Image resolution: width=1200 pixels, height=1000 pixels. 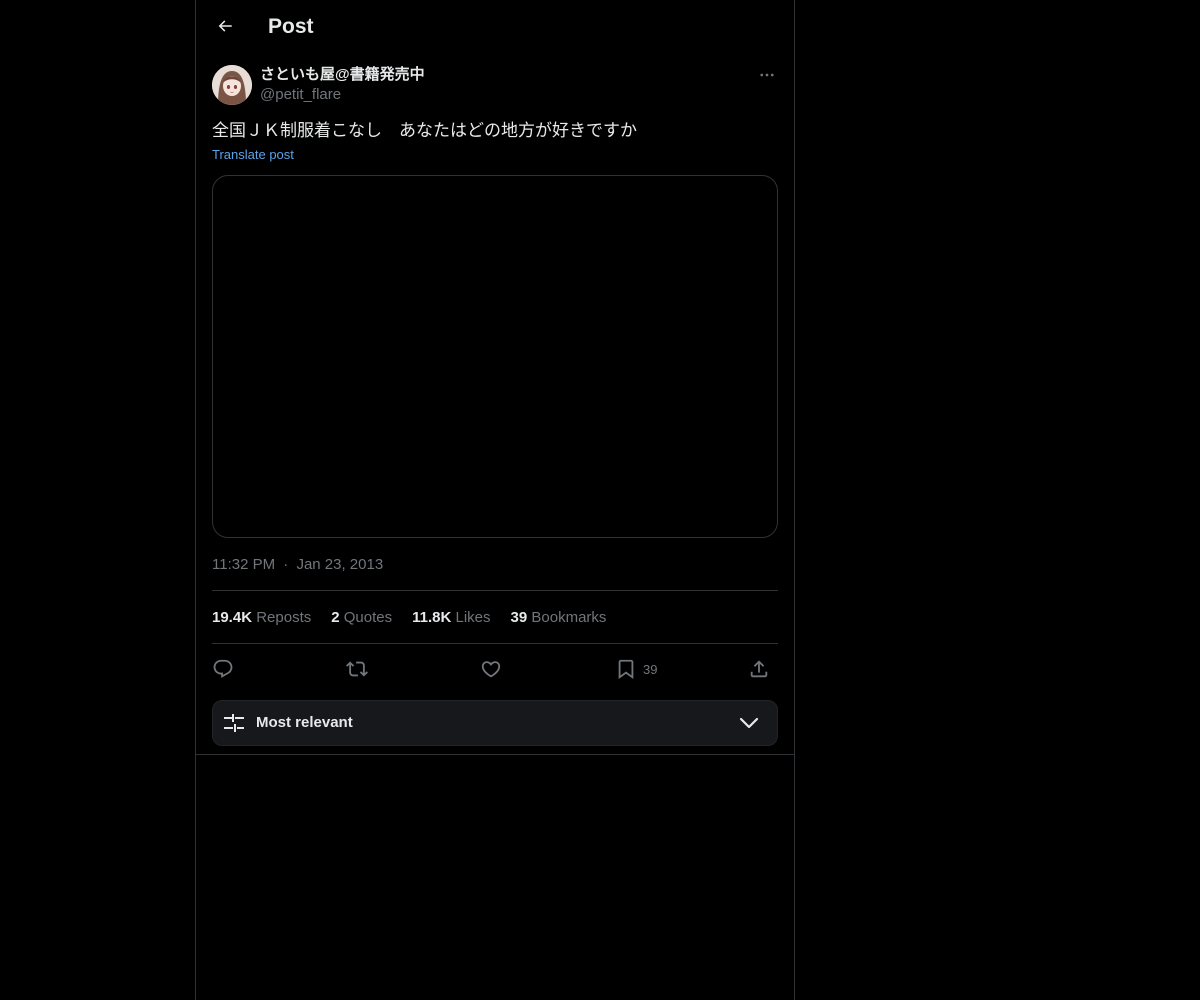 I want to click on like-button, so click(x=491, y=669).